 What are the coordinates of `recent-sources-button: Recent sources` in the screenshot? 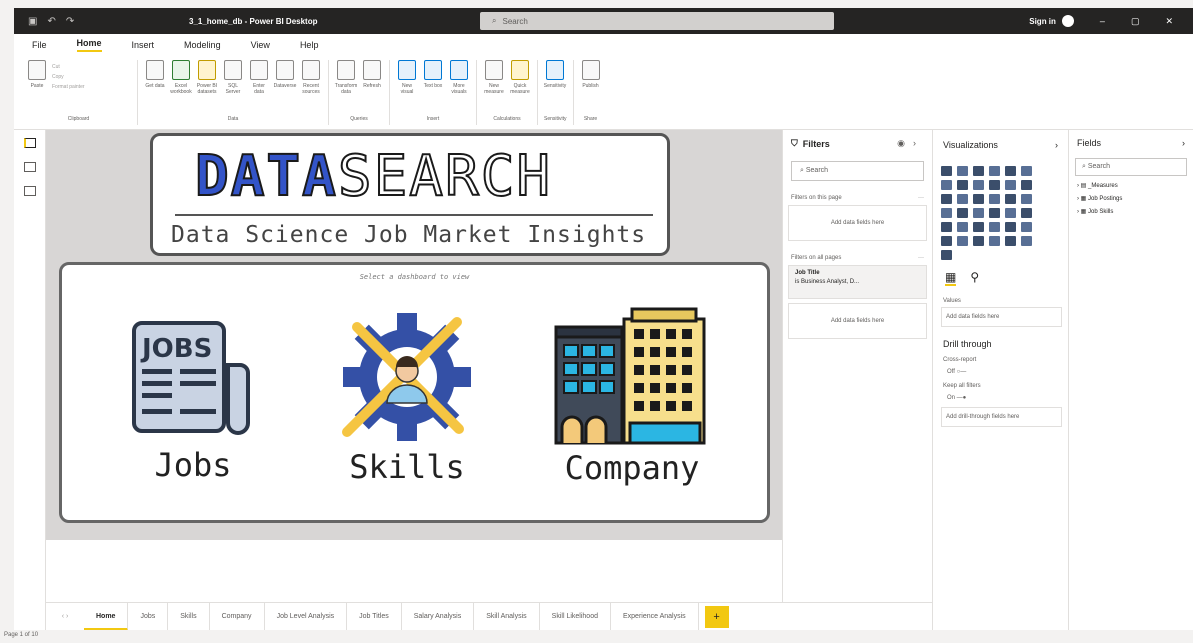 It's located at (311, 88).